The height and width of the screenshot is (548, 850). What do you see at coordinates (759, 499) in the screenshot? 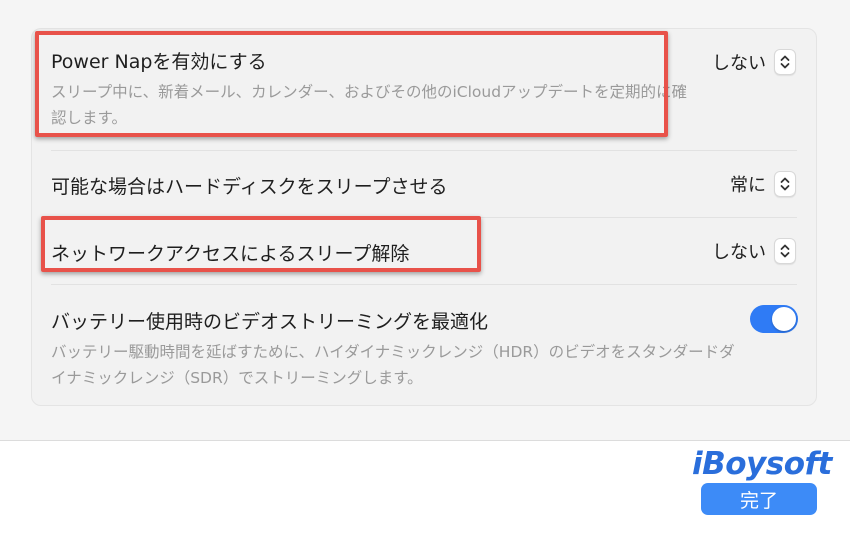
I see `done-button: 完了` at bounding box center [759, 499].